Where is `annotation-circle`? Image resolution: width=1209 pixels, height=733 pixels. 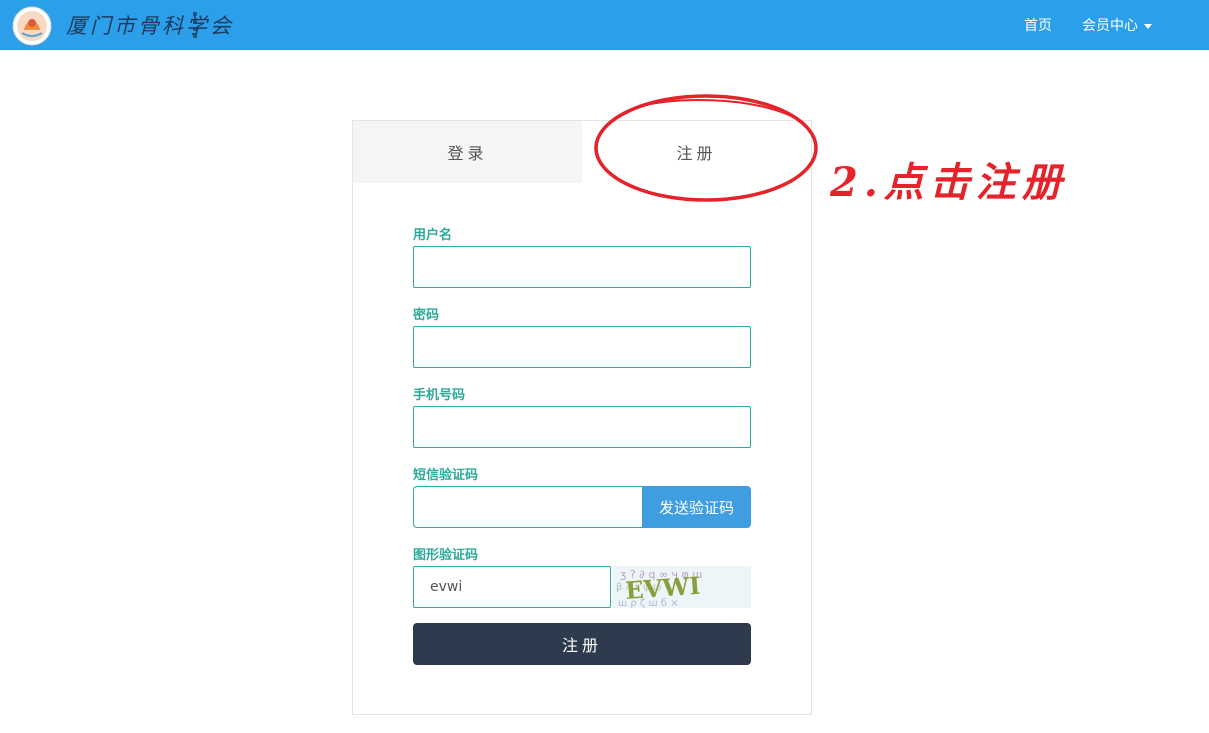 annotation-circle is located at coordinates (706, 148).